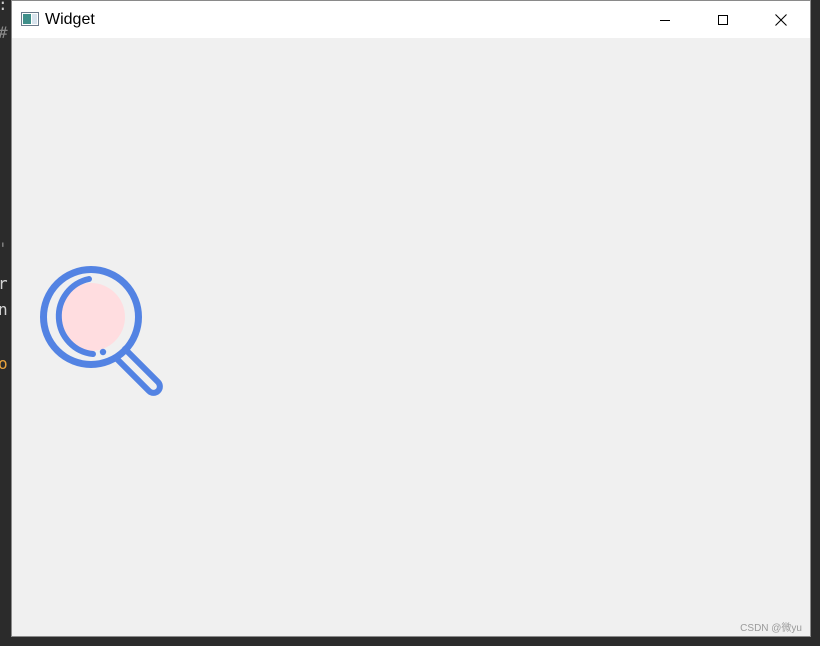 The width and height of the screenshot is (820, 646). Describe the element at coordinates (4, 309) in the screenshot. I see `background-code-fragment: n` at that location.